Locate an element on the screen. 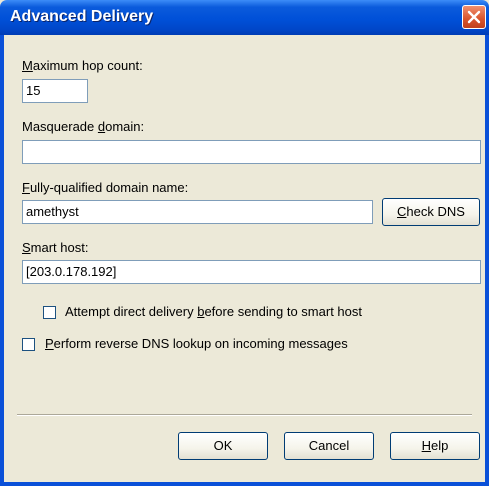  close-icon is located at coordinates (474, 17).